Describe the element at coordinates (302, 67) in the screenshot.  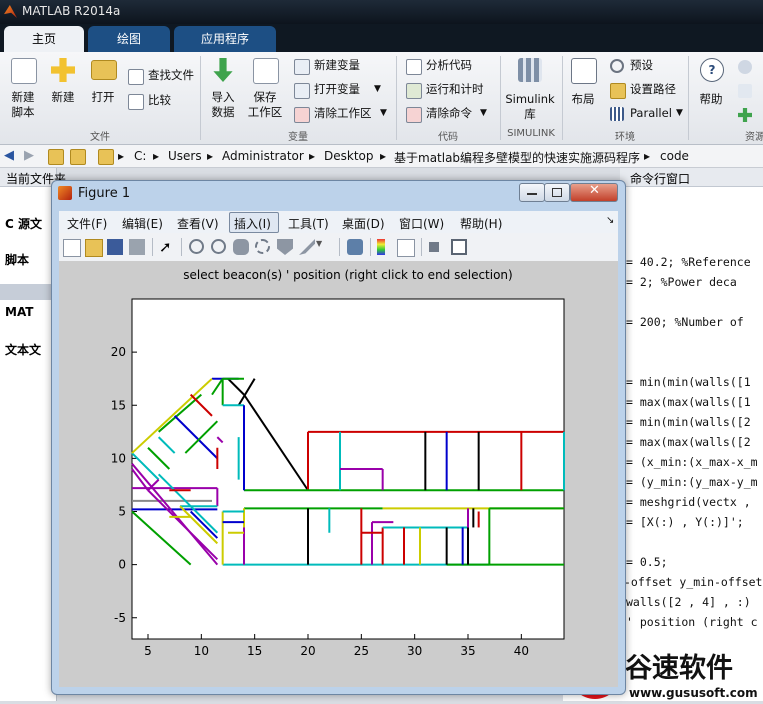
I see `new-variable-icon` at that location.